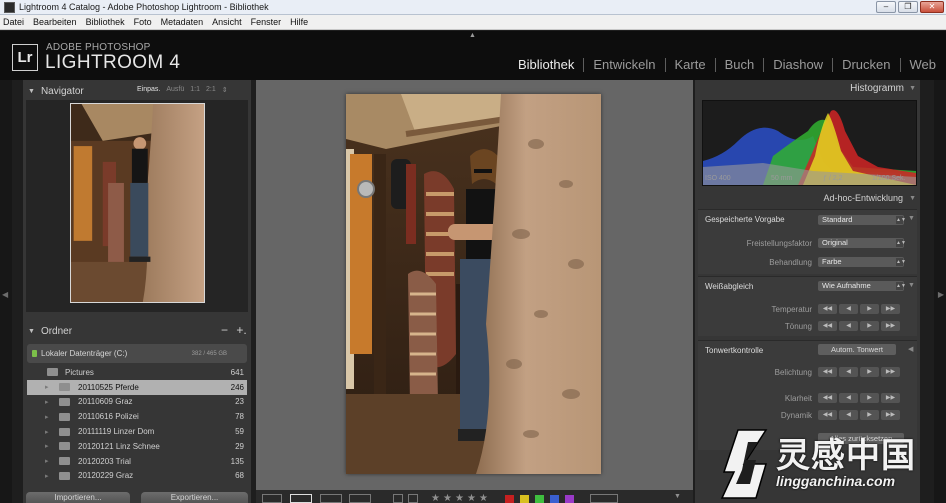  I want to click on color-label-purple, so click(569, 499).